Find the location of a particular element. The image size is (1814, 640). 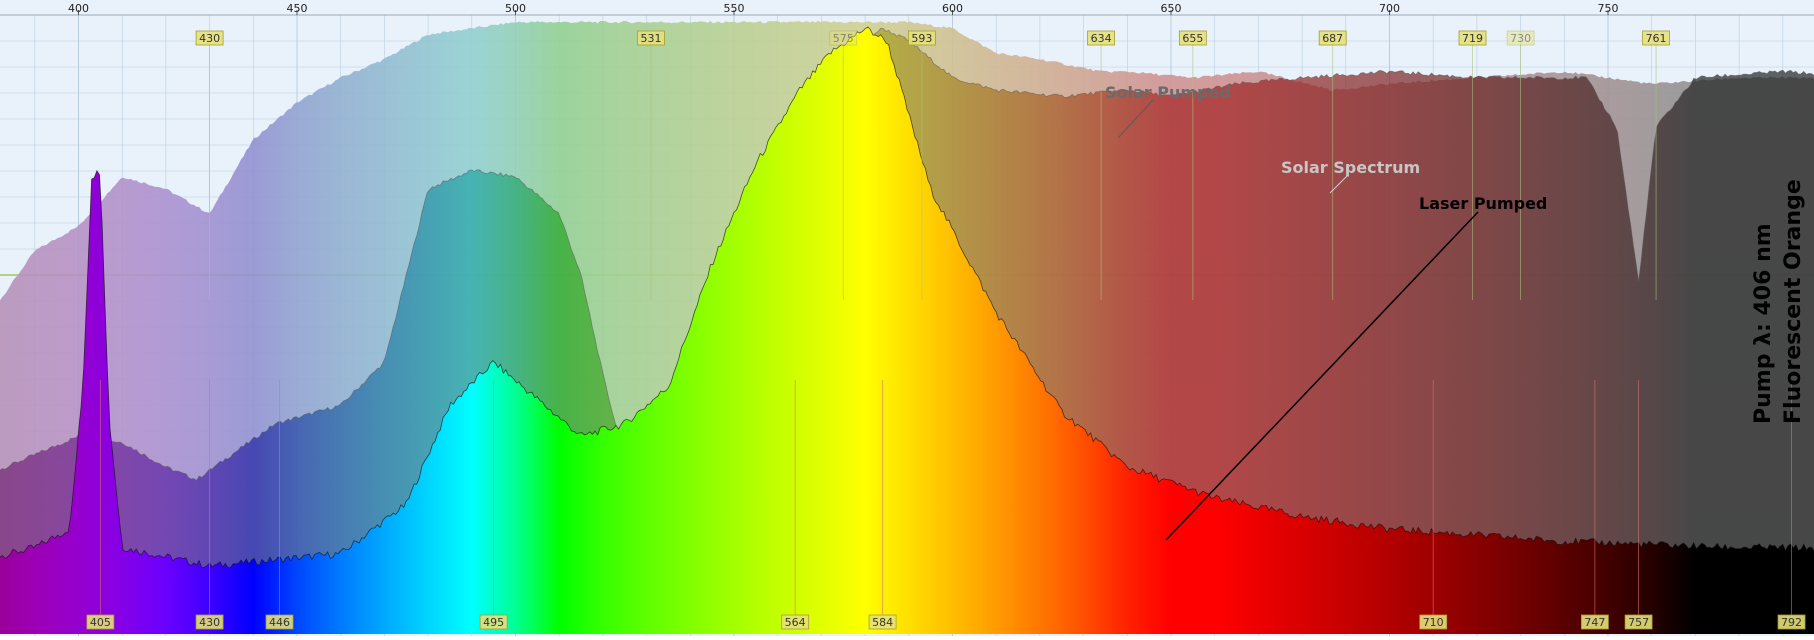

peak-badge-label: 446 is located at coordinates (279, 622).